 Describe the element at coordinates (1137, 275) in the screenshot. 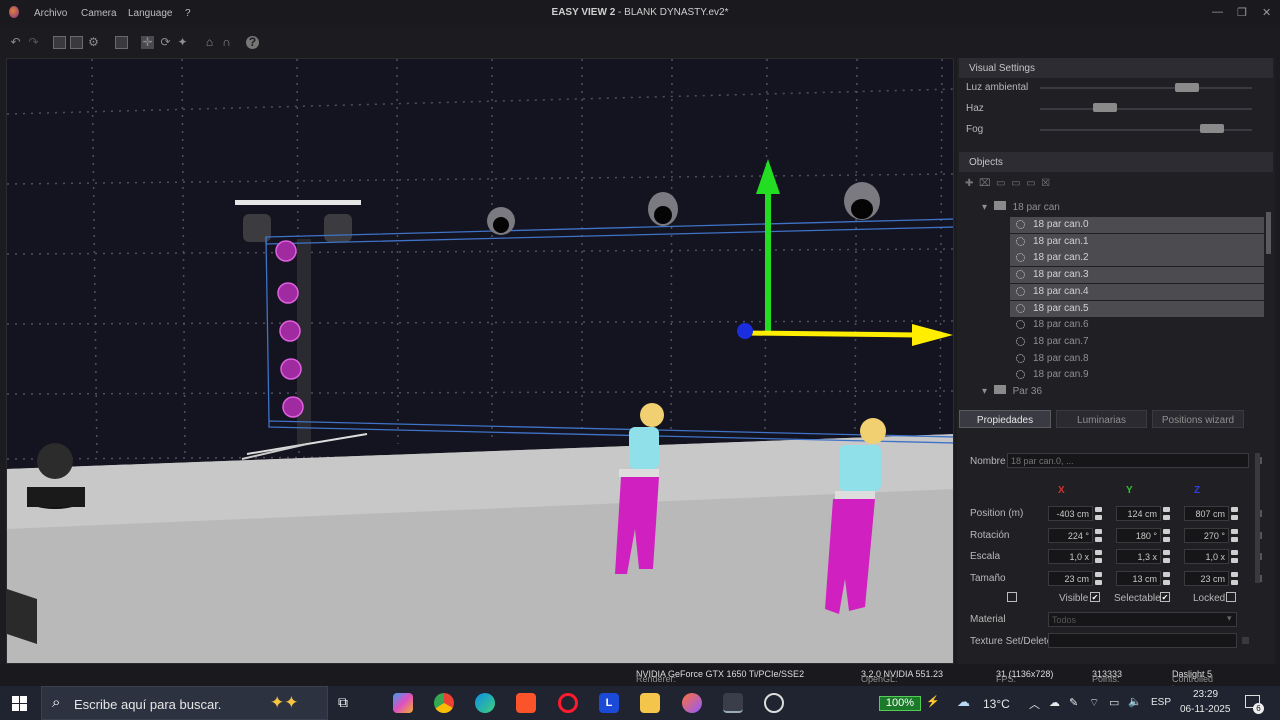

I see `tree-item: 18 par can.3` at that location.